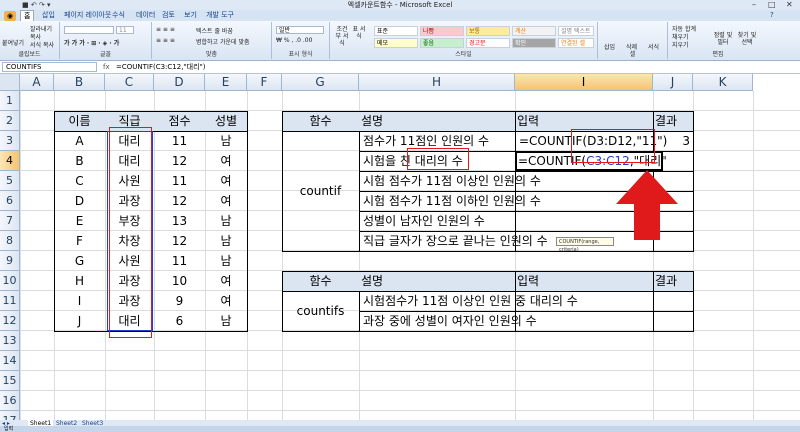  I want to click on group-number: 일반 ₩ % , .0 .00 표시 형식, so click(301, 40).